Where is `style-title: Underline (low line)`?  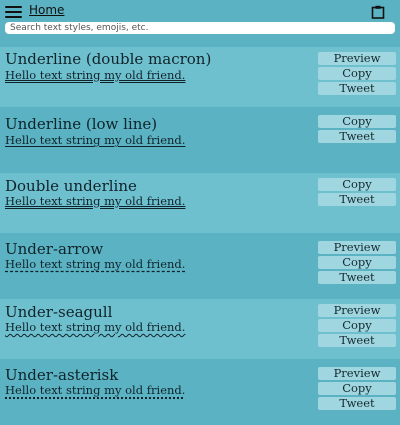
style-title: Underline (low line) is located at coordinates (81, 124).